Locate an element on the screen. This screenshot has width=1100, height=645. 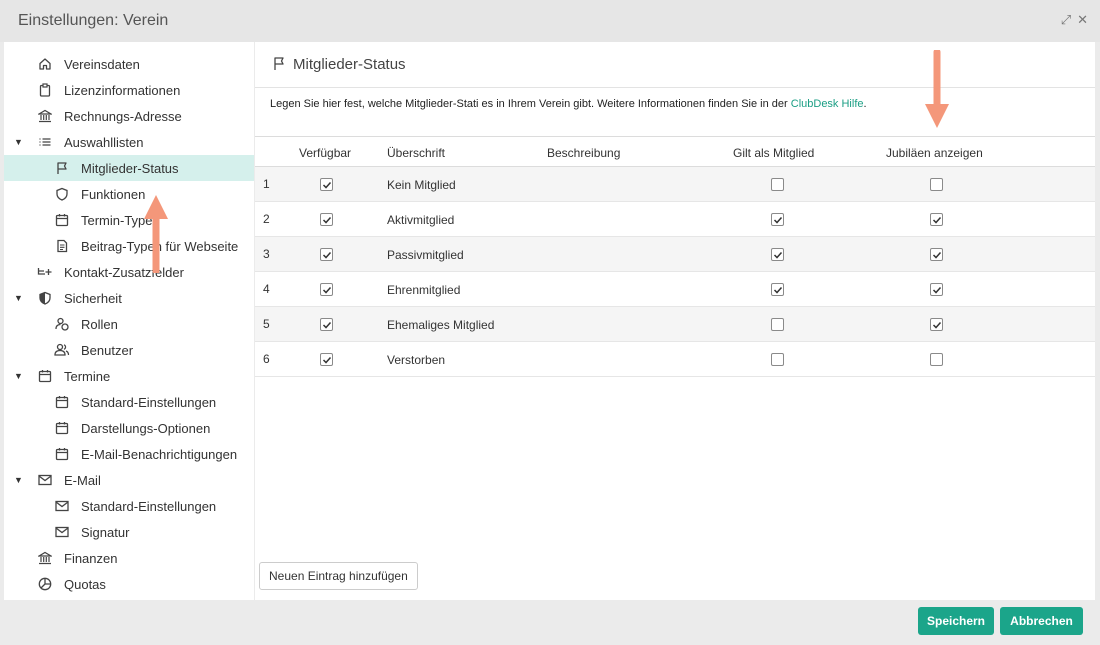
sidebar-item-beitrag-typen: Beitrag-Typen für Webseite is located at coordinates (129, 246).